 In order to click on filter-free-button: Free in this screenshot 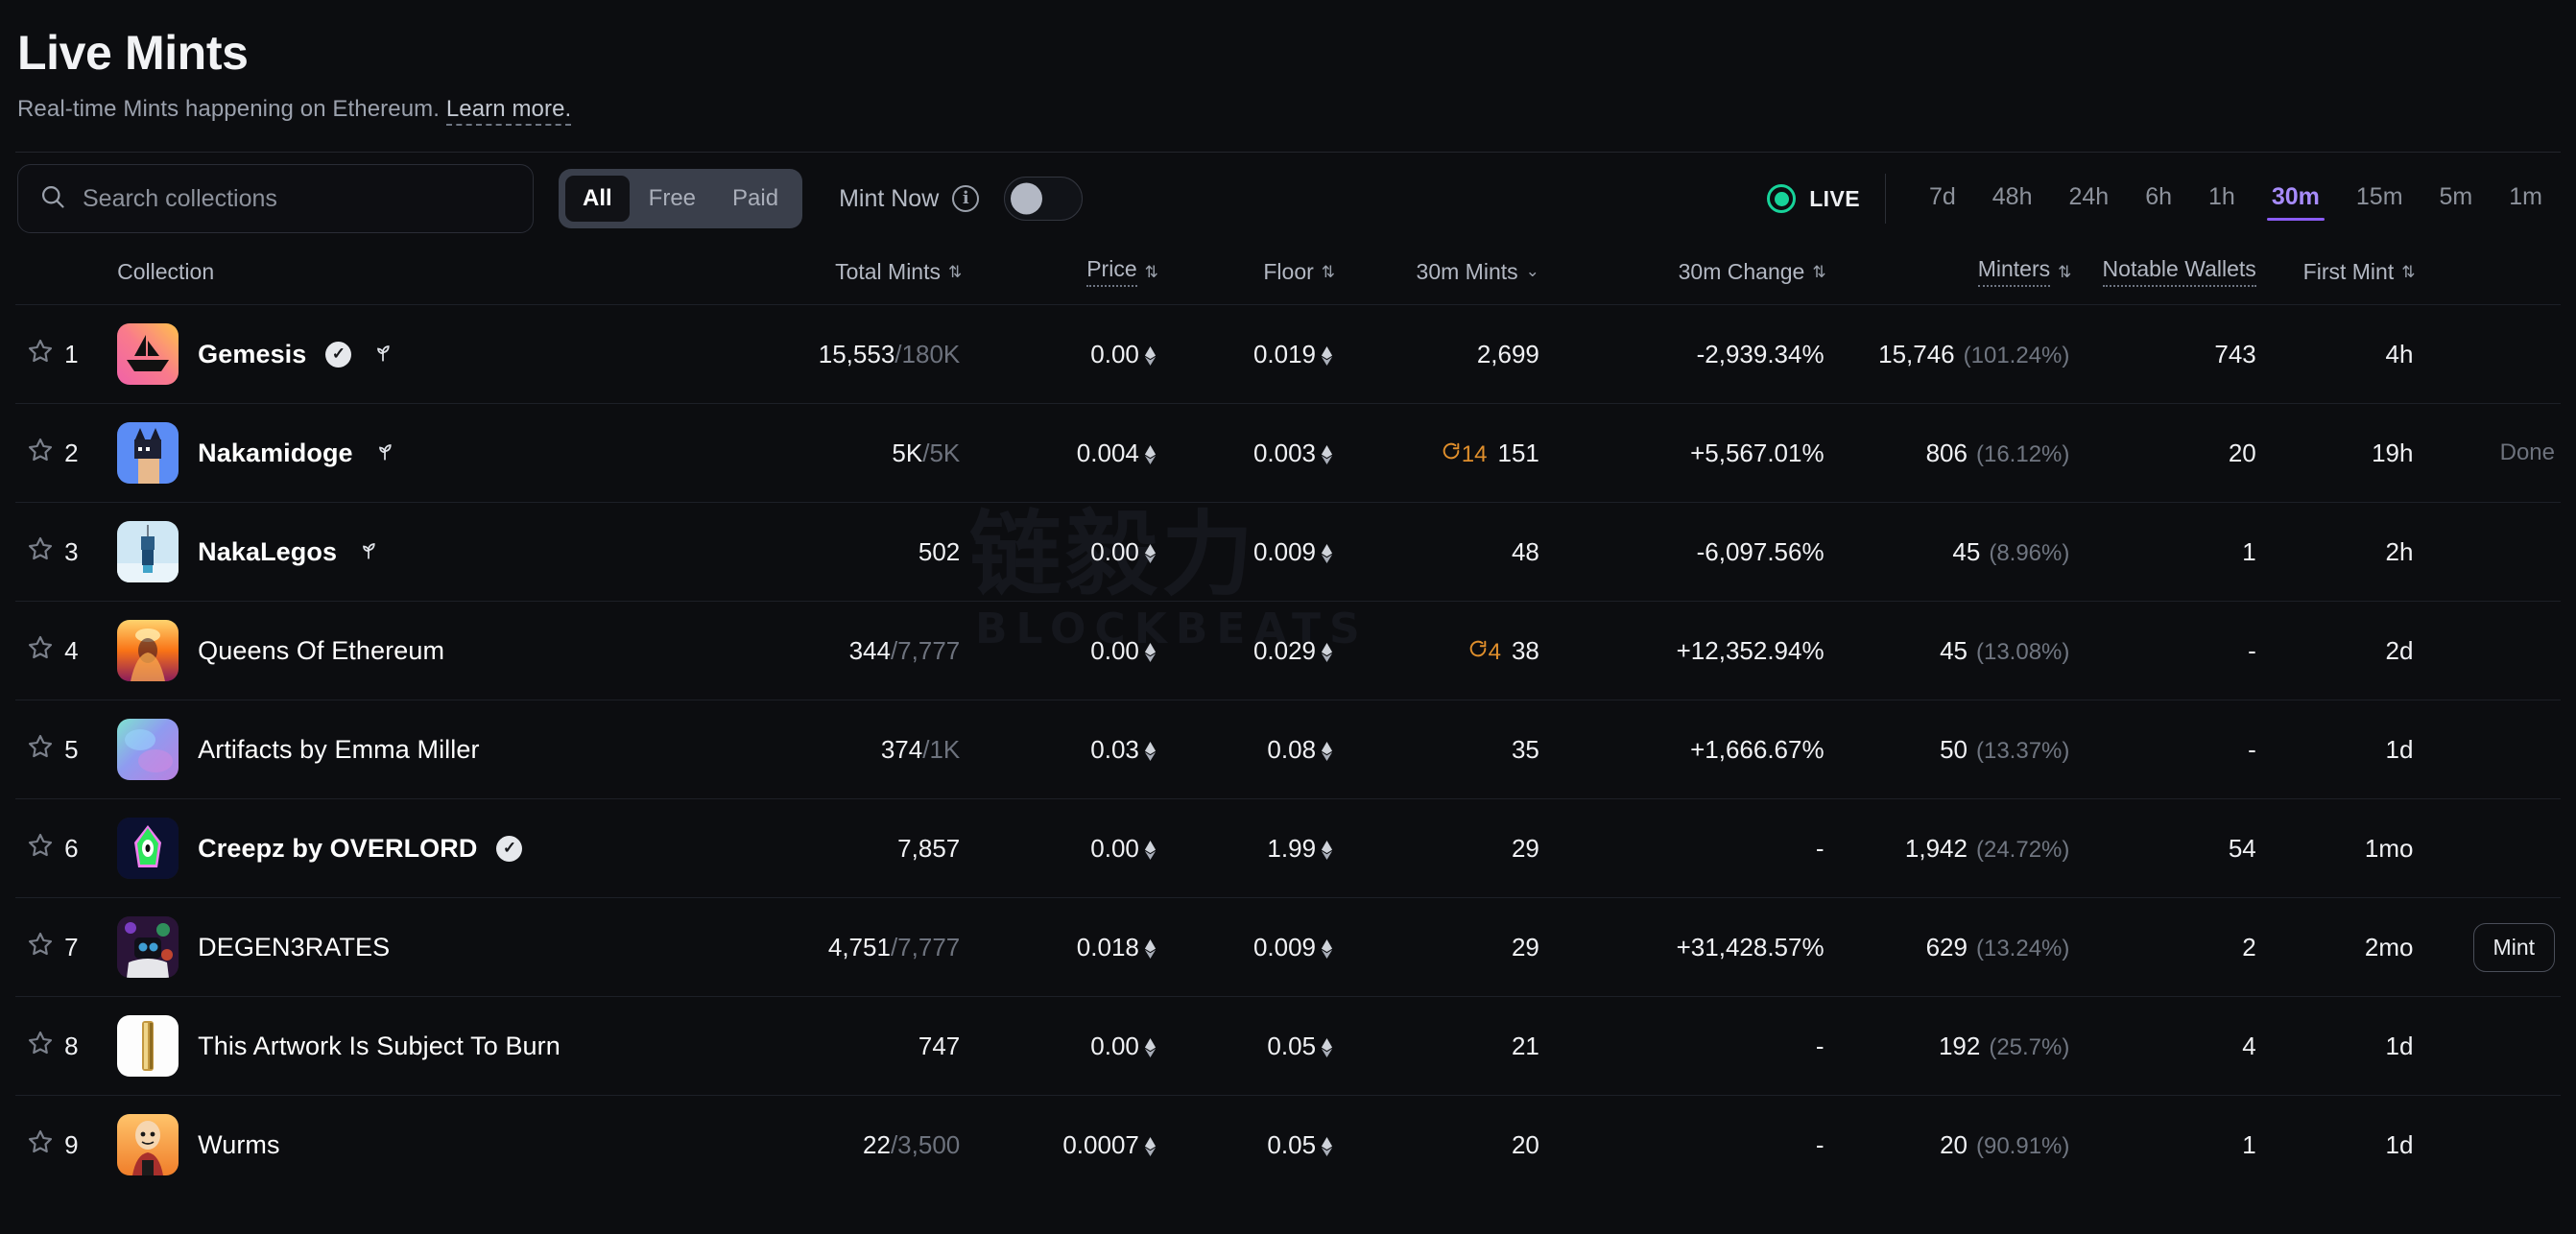, I will do `click(672, 199)`.